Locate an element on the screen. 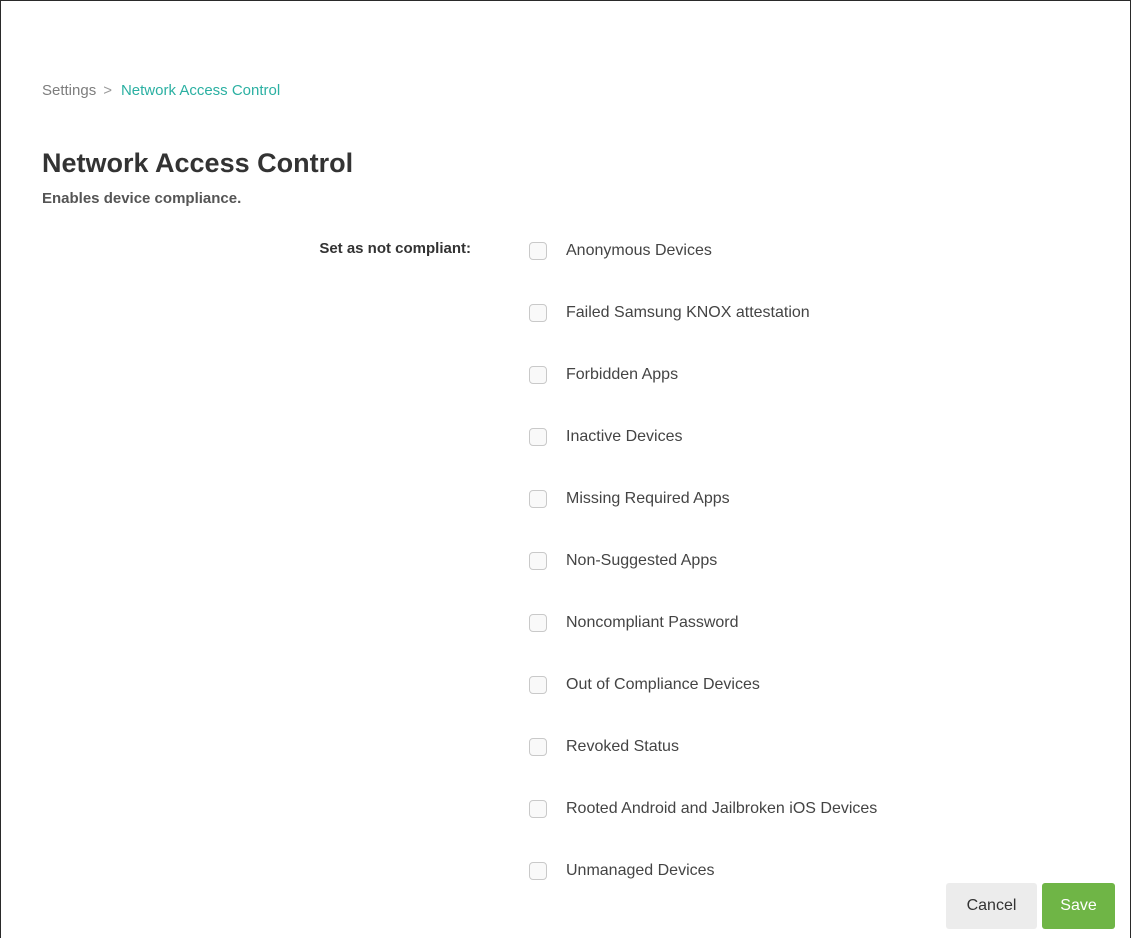  option-label: Noncompliant Password is located at coordinates (652, 622).